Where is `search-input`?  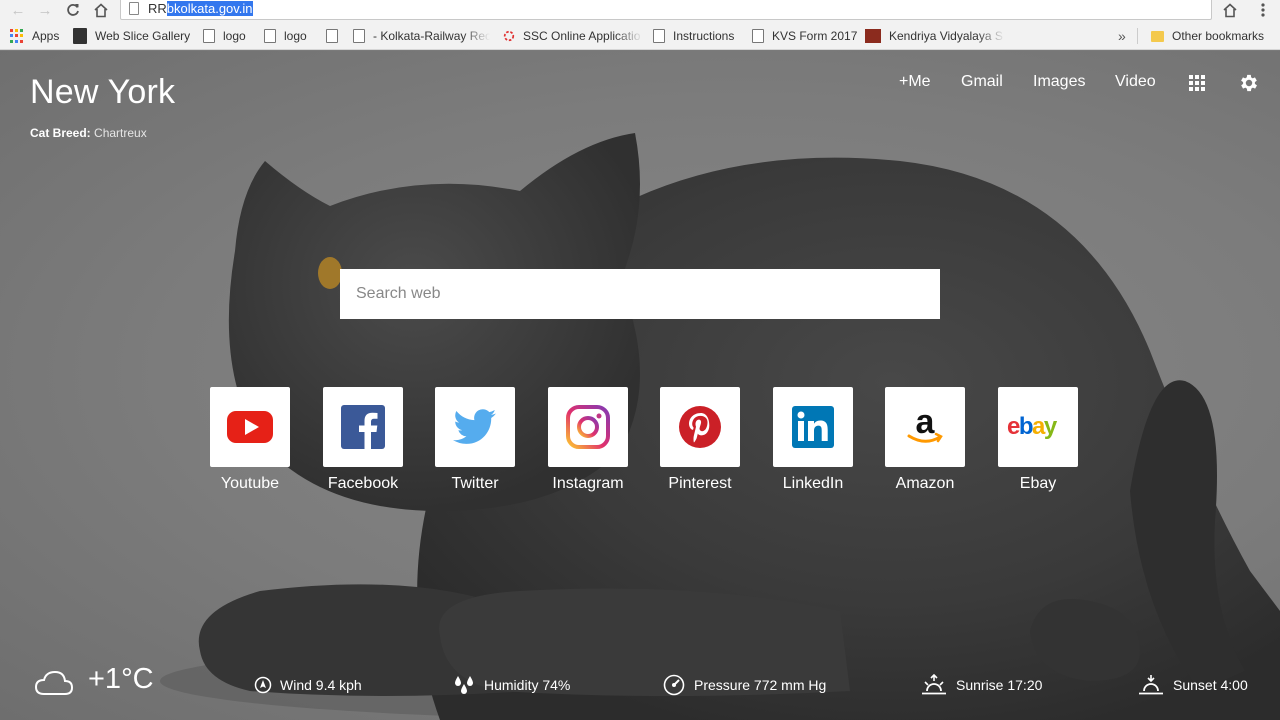
search-input is located at coordinates (640, 294).